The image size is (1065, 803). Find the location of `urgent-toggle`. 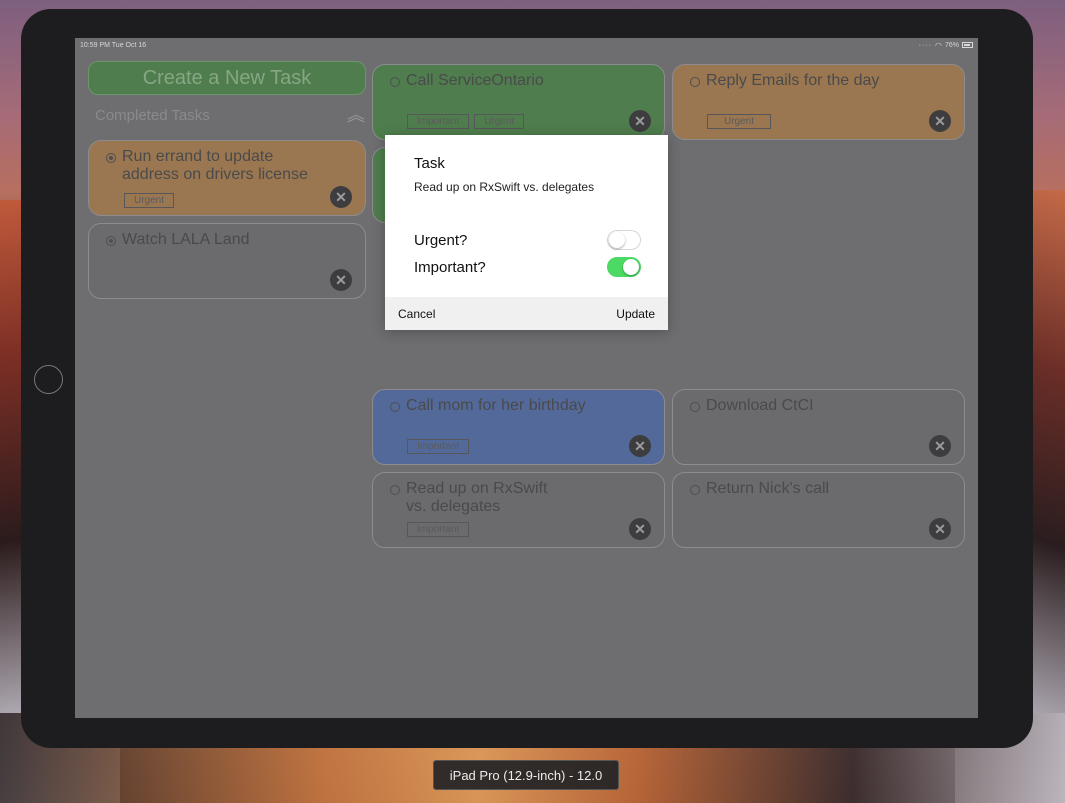

urgent-toggle is located at coordinates (624, 240).